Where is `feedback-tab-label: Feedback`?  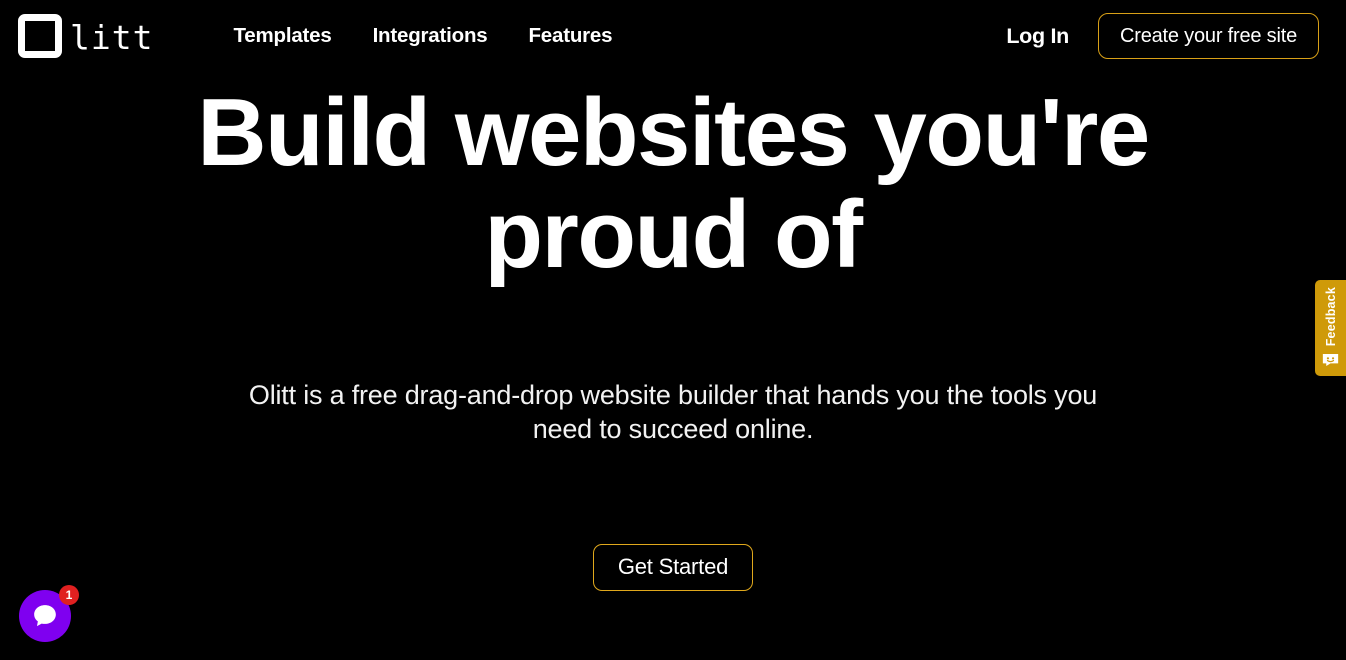
feedback-tab-label: Feedback is located at coordinates (1330, 317).